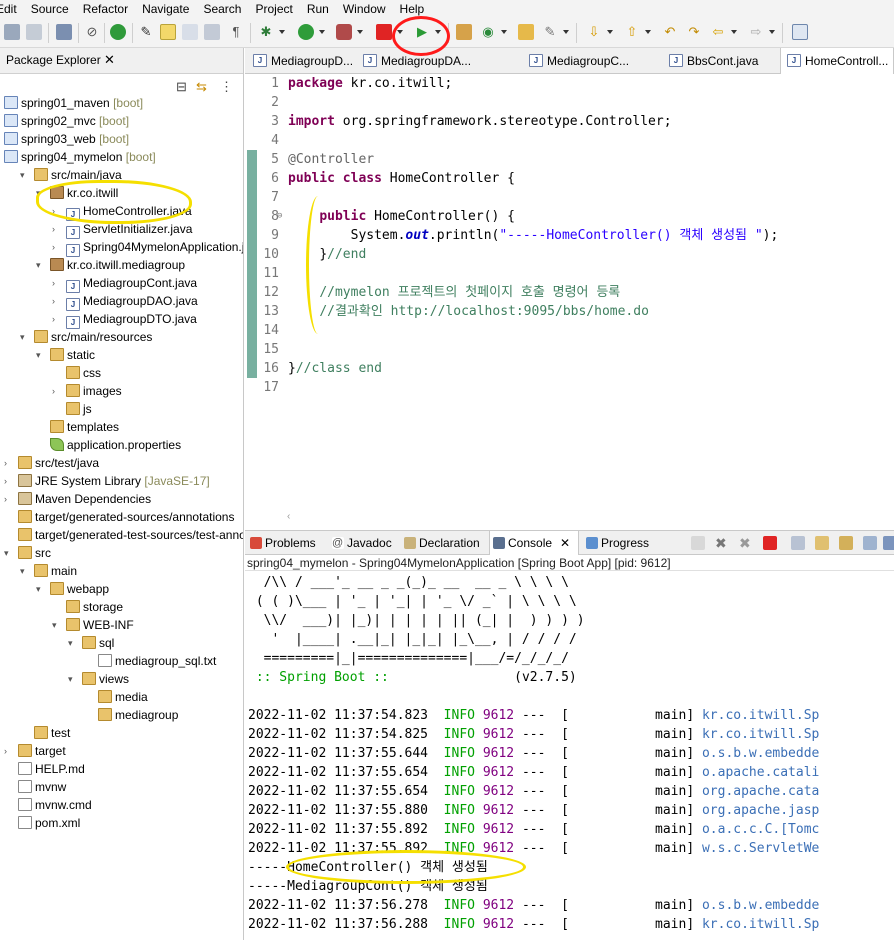  I want to click on remove-all-launches-icon: ✖, so click(746, 543).